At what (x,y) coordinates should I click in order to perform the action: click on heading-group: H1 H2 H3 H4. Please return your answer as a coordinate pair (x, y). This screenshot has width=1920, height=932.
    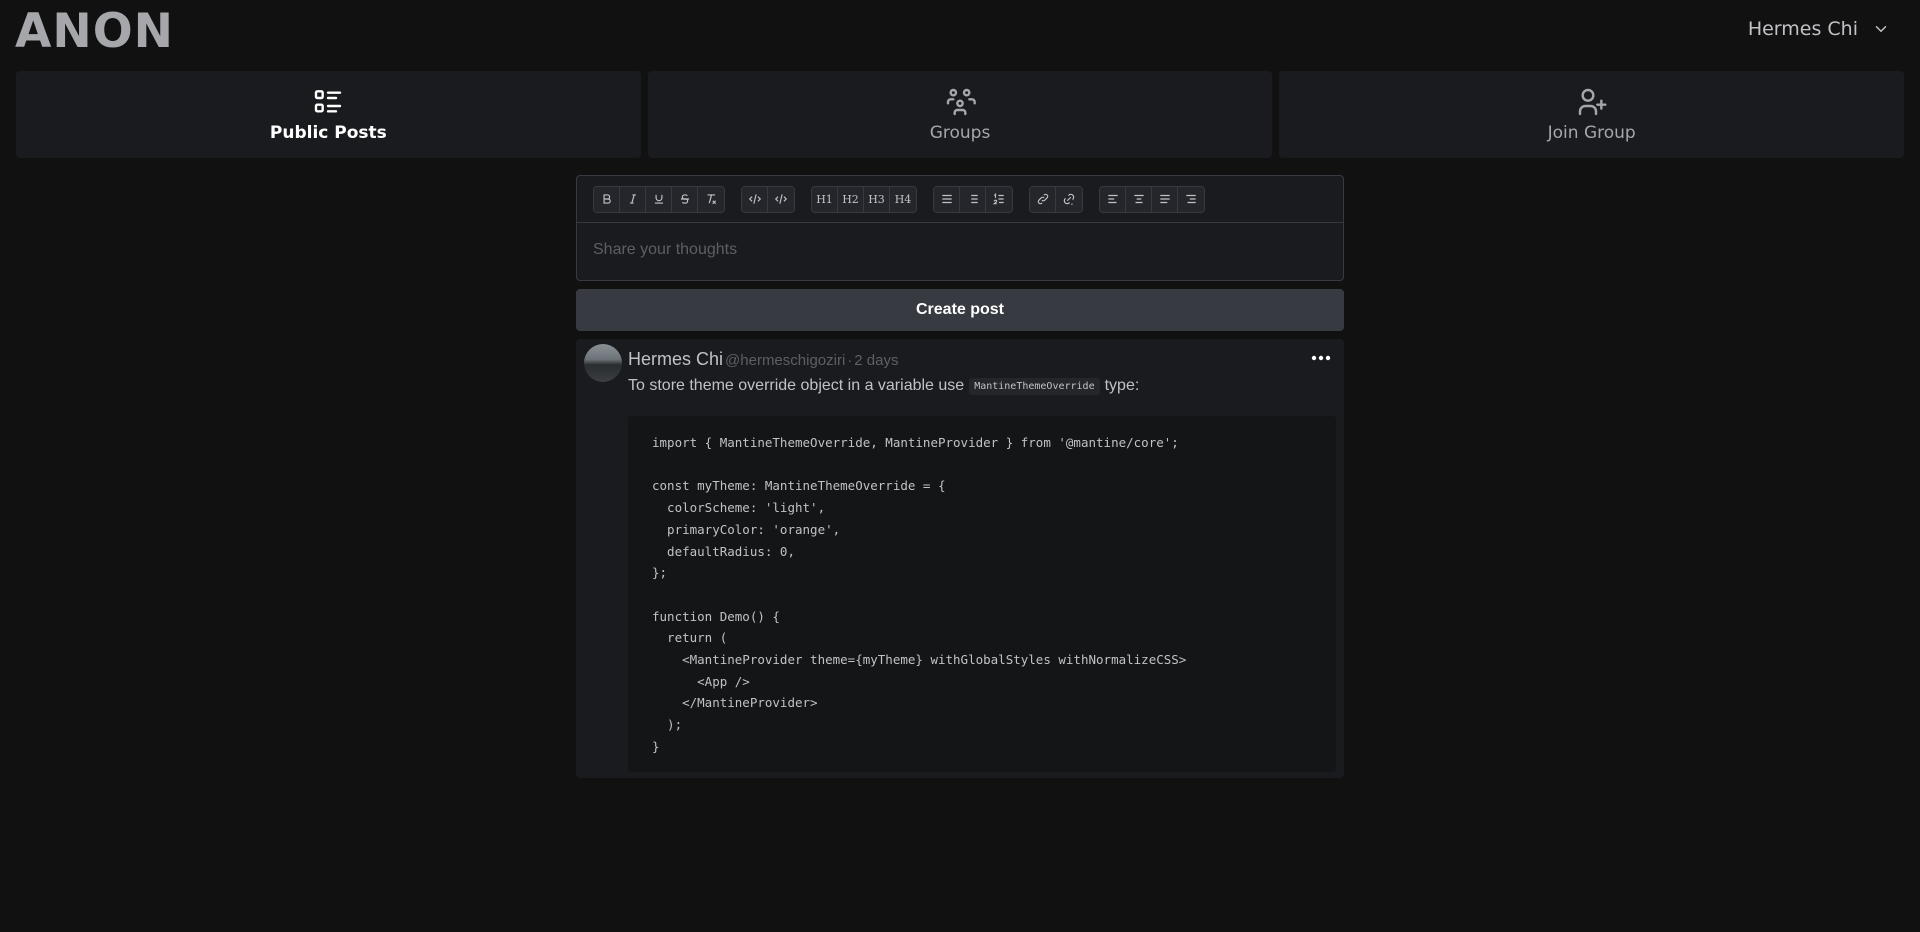
    Looking at the image, I should click on (864, 199).